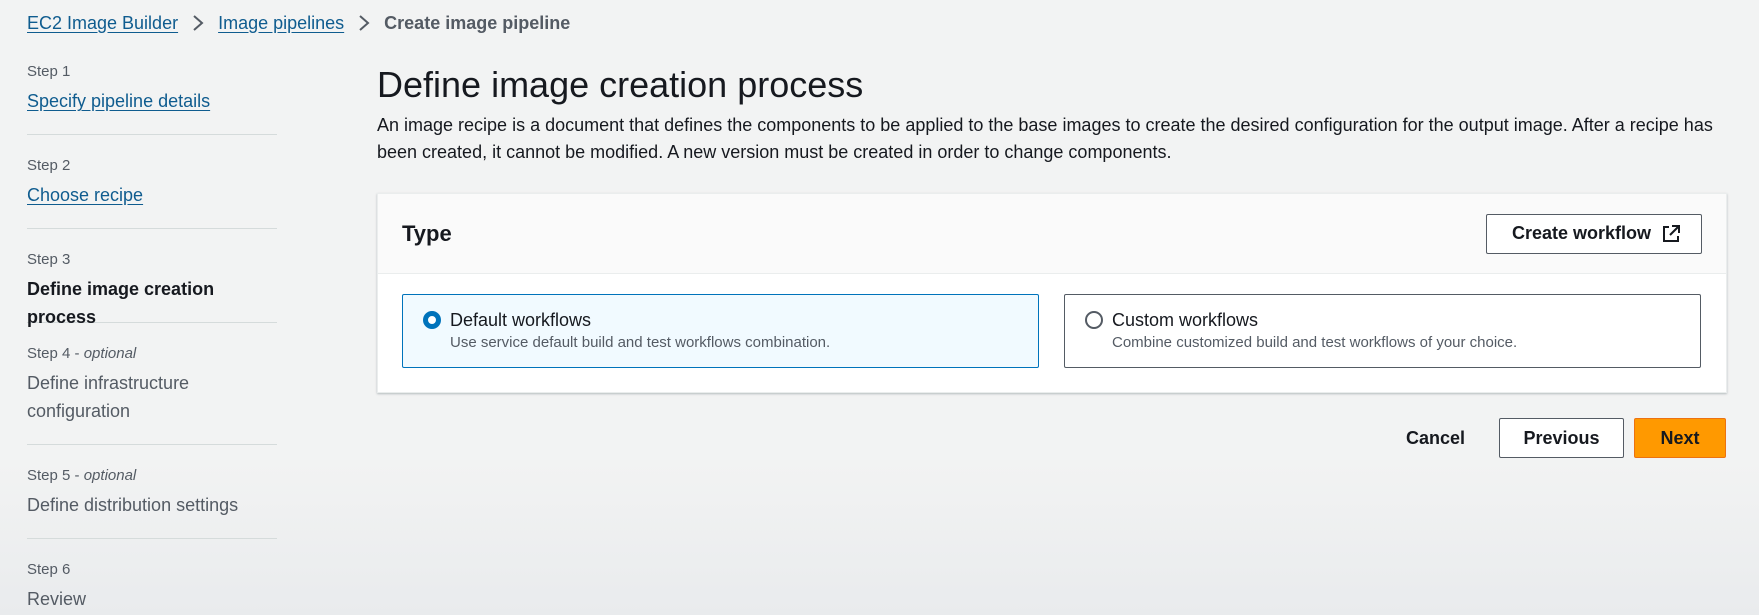 The width and height of the screenshot is (1759, 615). Describe the element at coordinates (102, 23) in the screenshot. I see `breadcrumb-ec2-image-builder: EC2 Image Builder` at that location.